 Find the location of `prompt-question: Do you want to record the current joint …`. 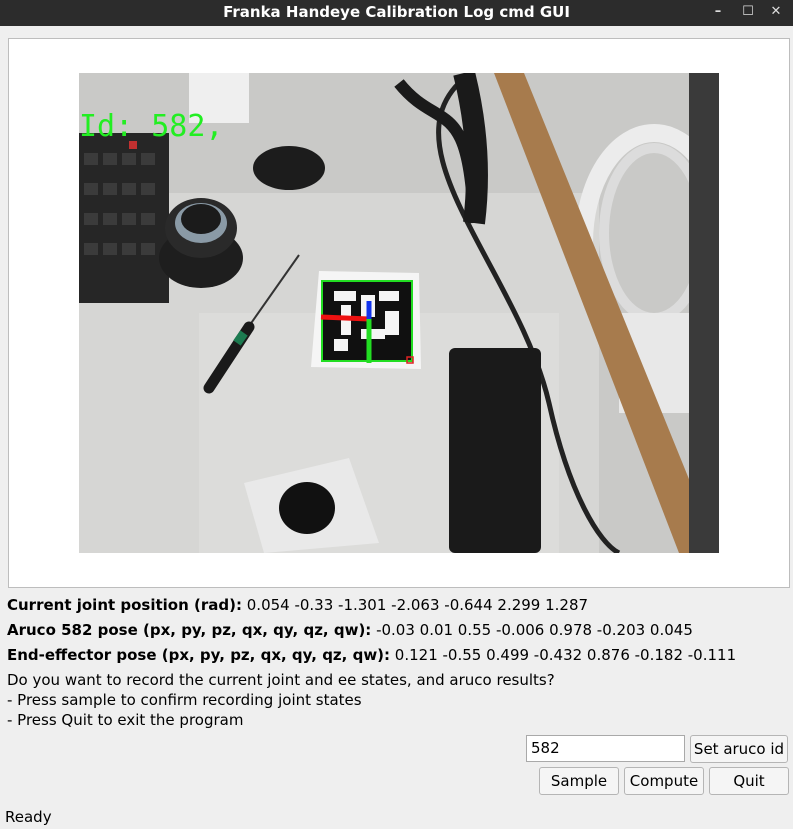

prompt-question: Do you want to record the current joint … is located at coordinates (281, 680).